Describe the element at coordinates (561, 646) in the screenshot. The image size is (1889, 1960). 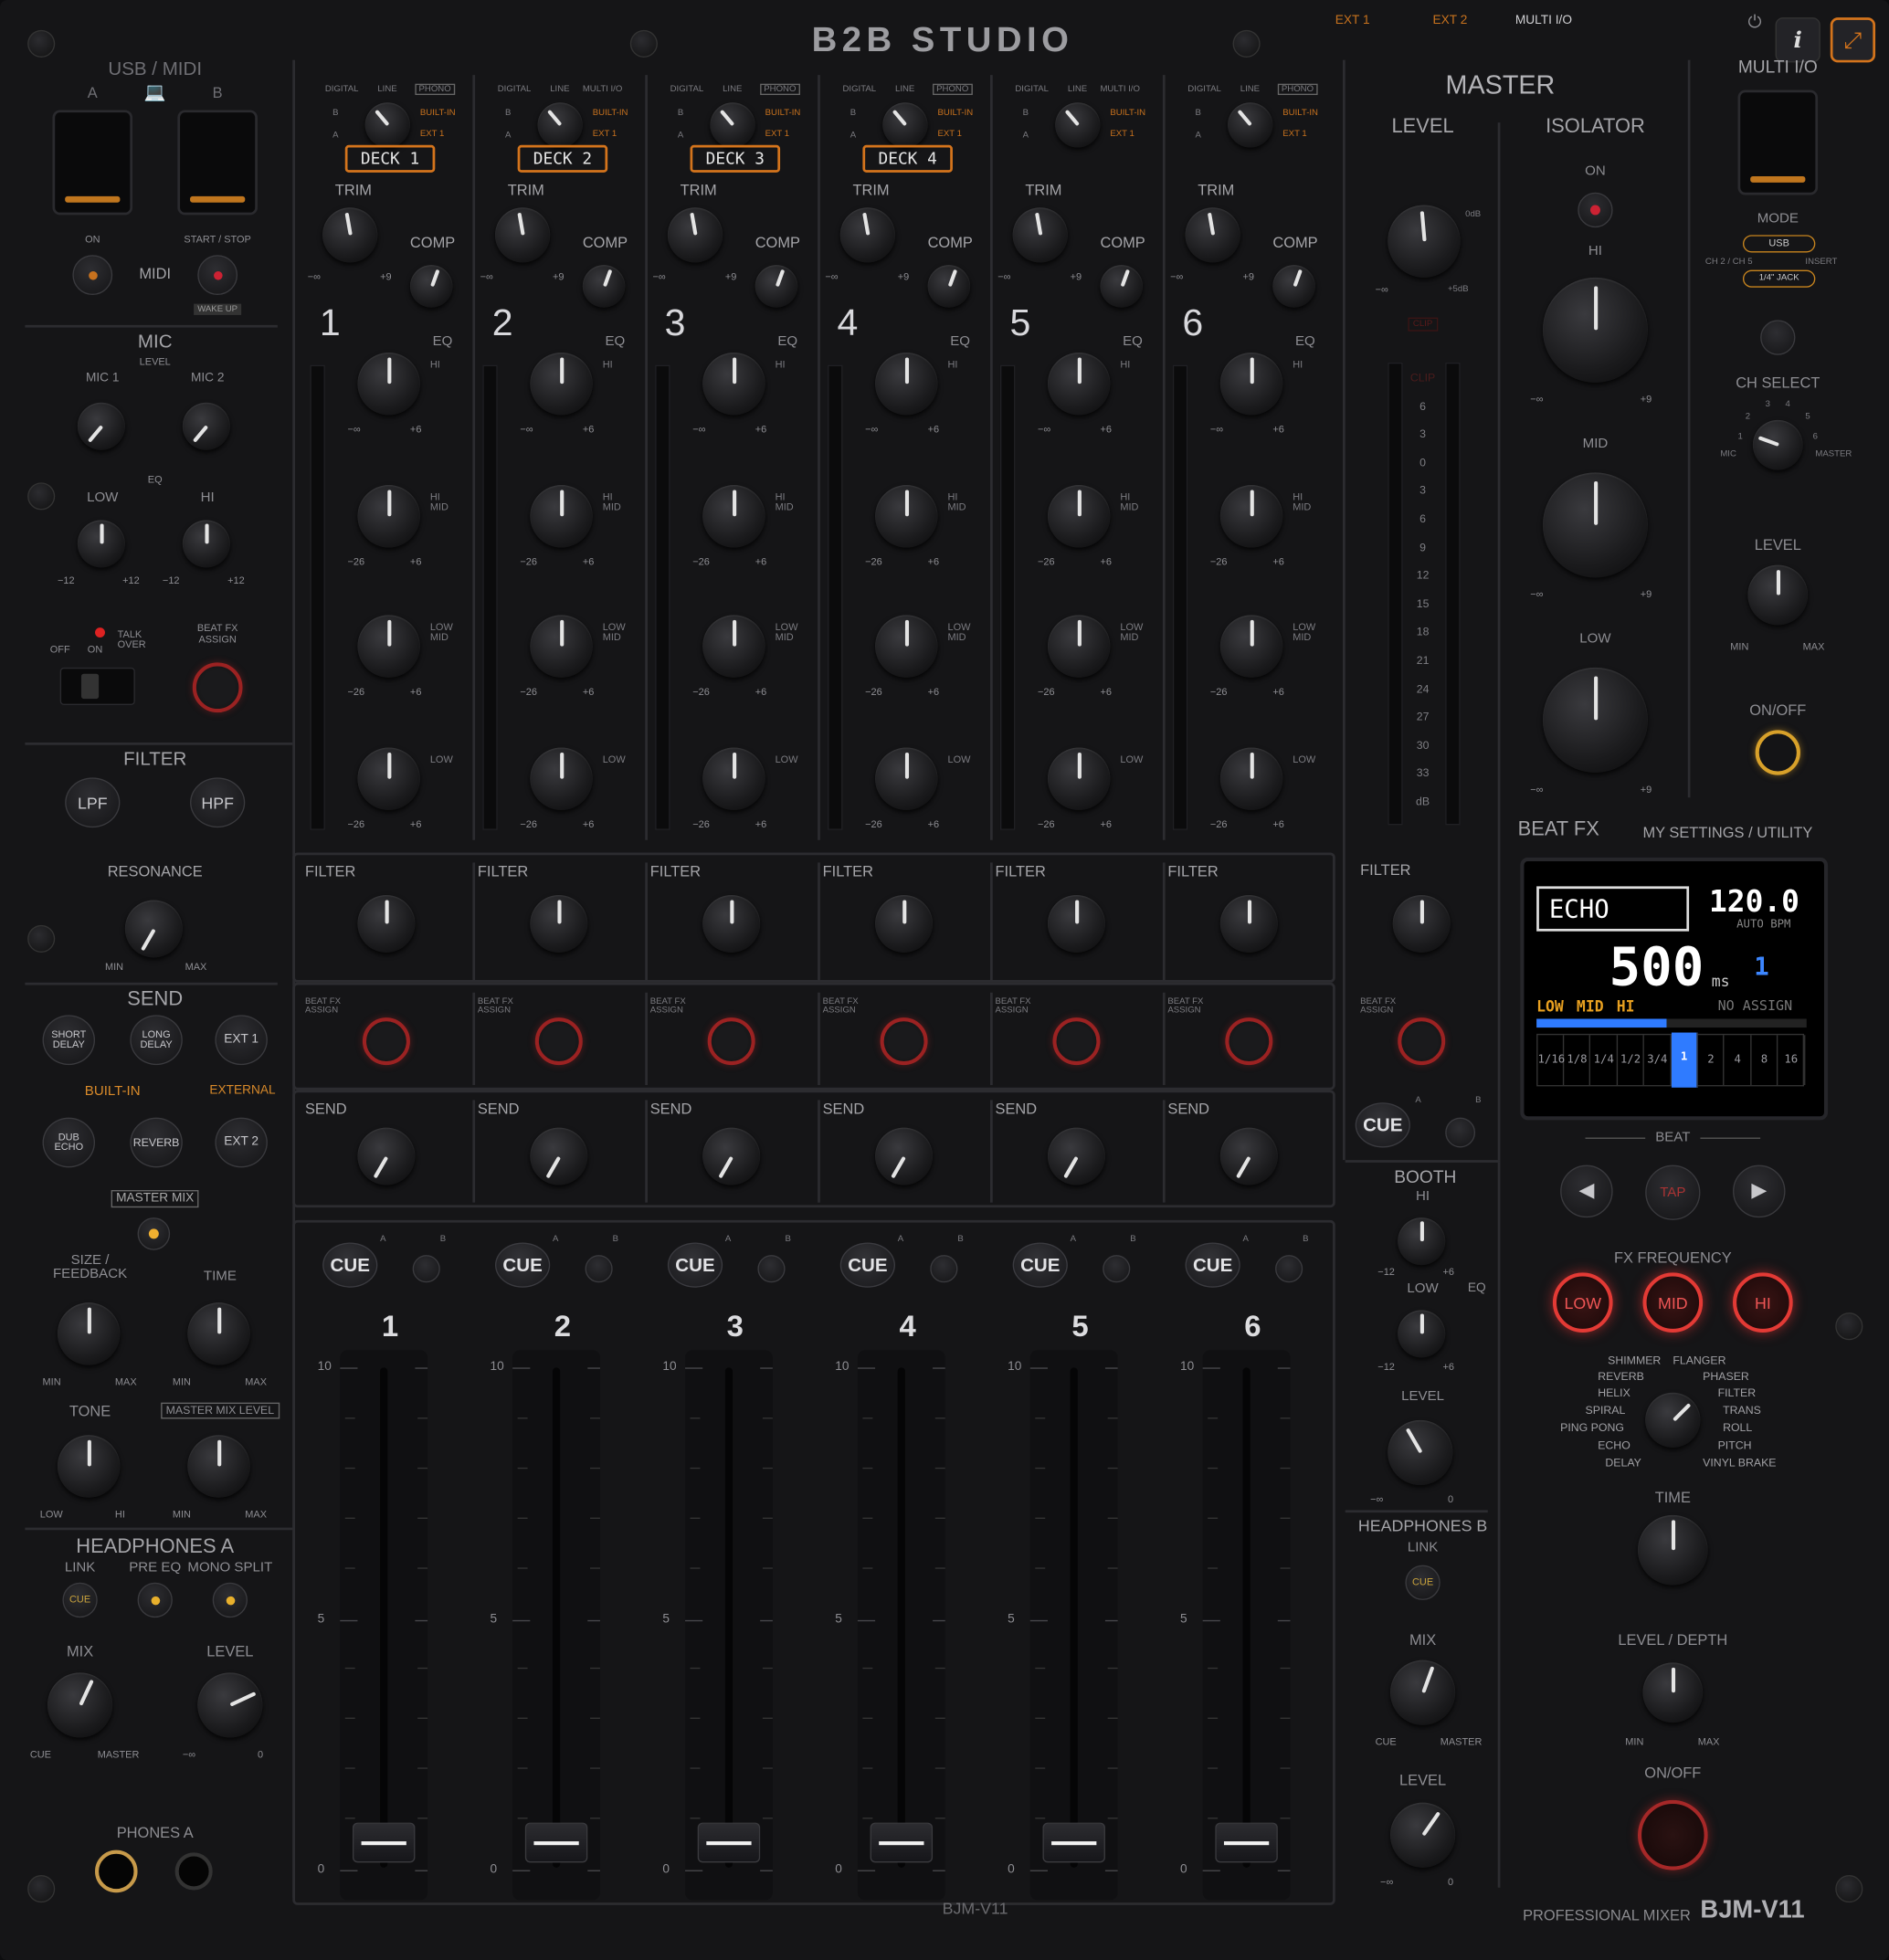
I see `ch2-eq-low-mid-knob` at that location.